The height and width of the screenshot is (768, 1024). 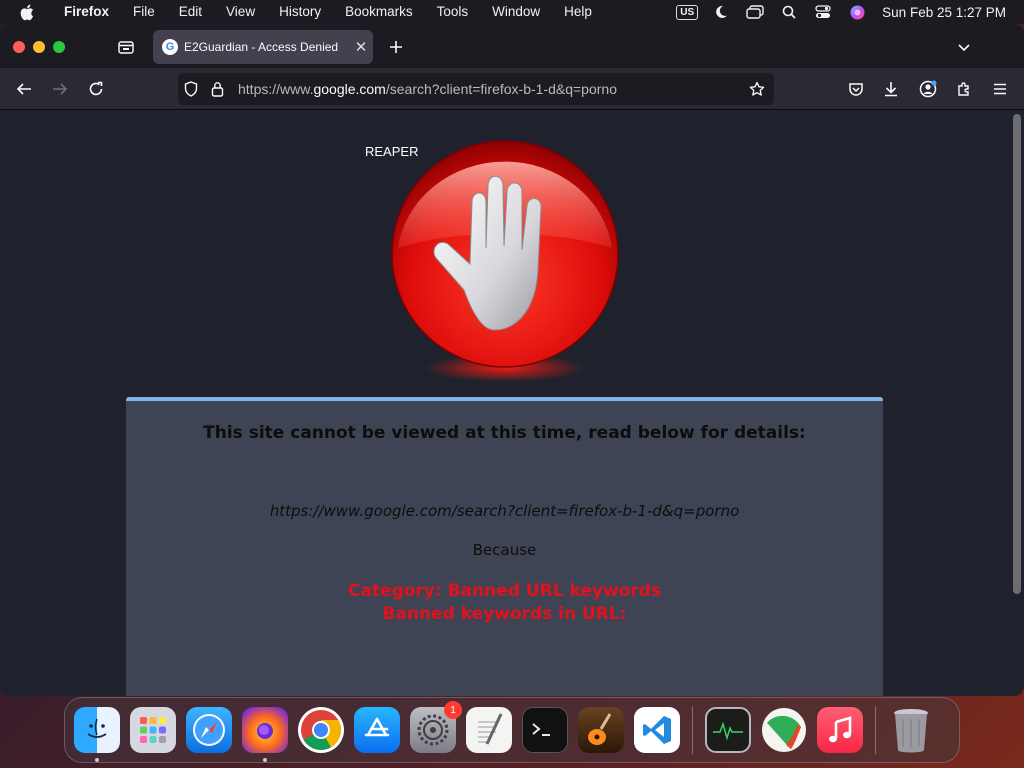 I want to click on forward-arrow-icon, so click(x=60, y=89).